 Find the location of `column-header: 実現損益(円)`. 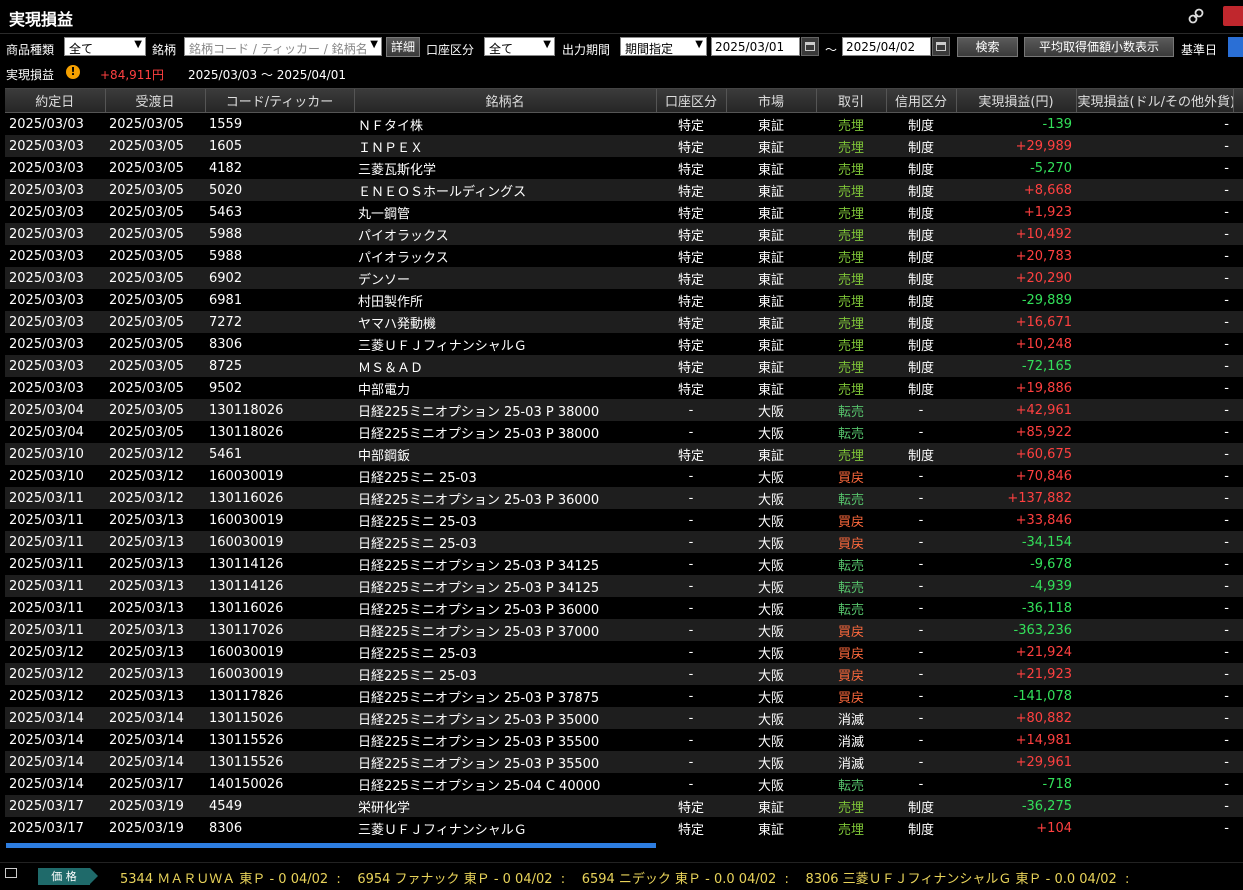

column-header: 実現損益(円) is located at coordinates (1016, 101).